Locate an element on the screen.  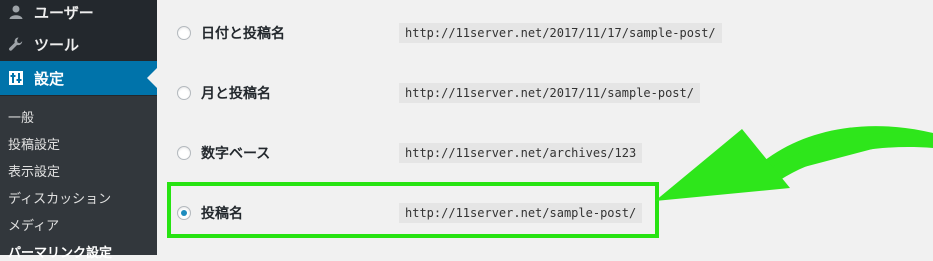
pointer-arrow-icon is located at coordinates (794, 163).